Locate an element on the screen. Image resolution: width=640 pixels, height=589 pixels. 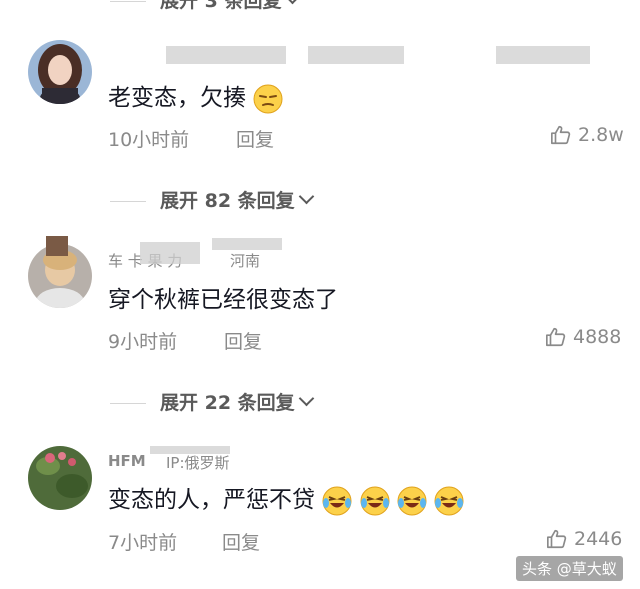
comment-text: 老变态，欠揍 is located at coordinates (195, 96).